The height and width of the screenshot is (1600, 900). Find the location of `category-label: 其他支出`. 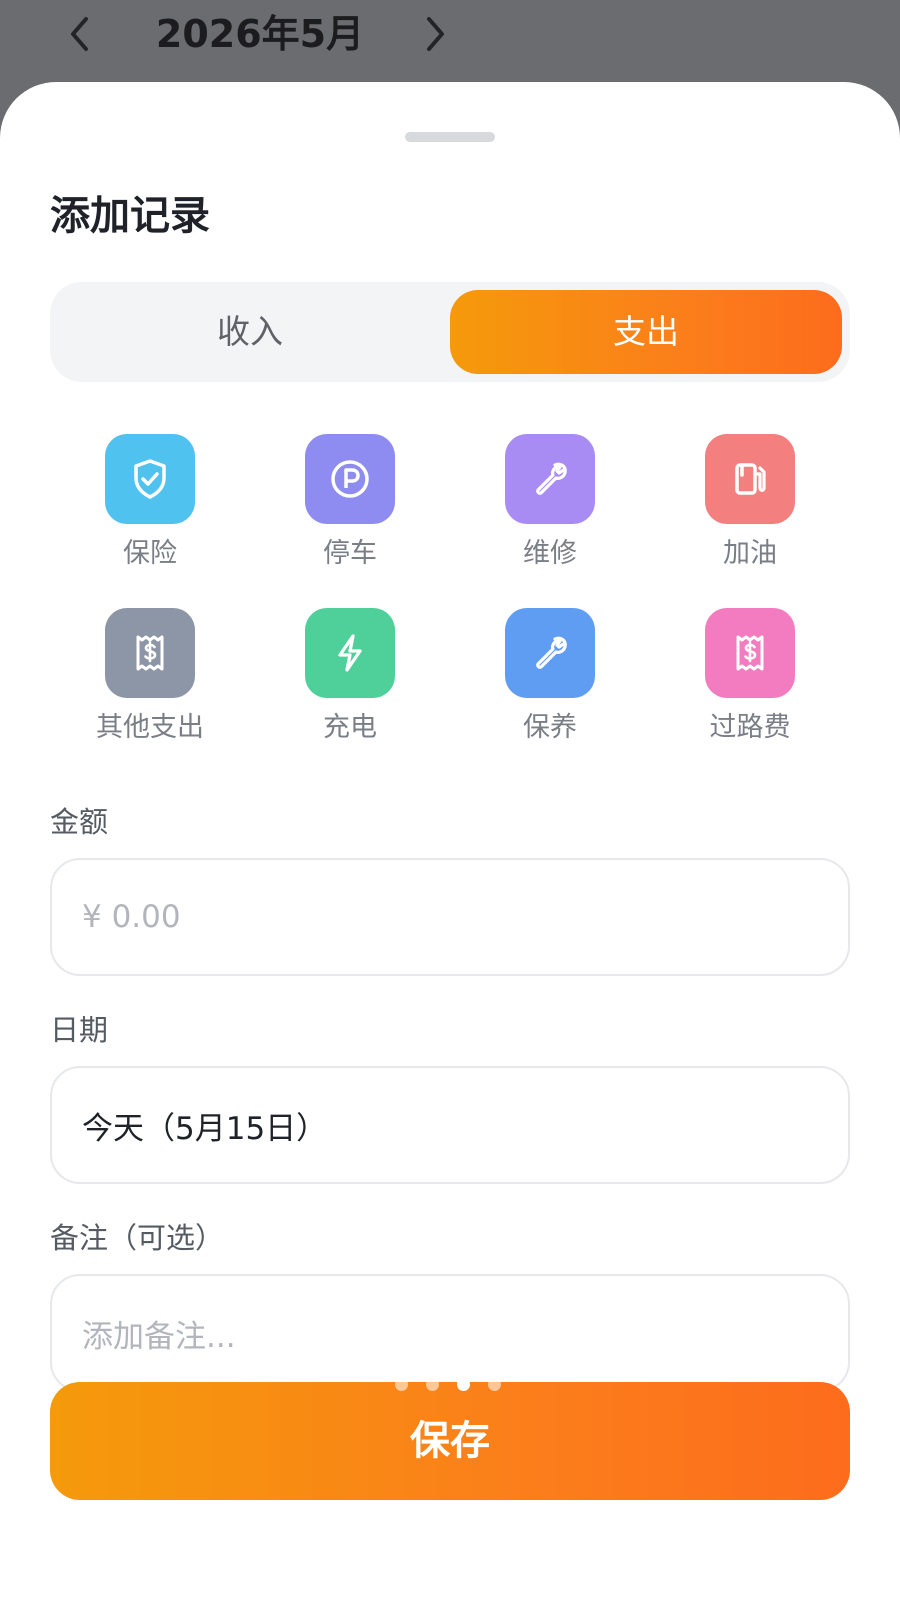

category-label: 其他支出 is located at coordinates (150, 727).